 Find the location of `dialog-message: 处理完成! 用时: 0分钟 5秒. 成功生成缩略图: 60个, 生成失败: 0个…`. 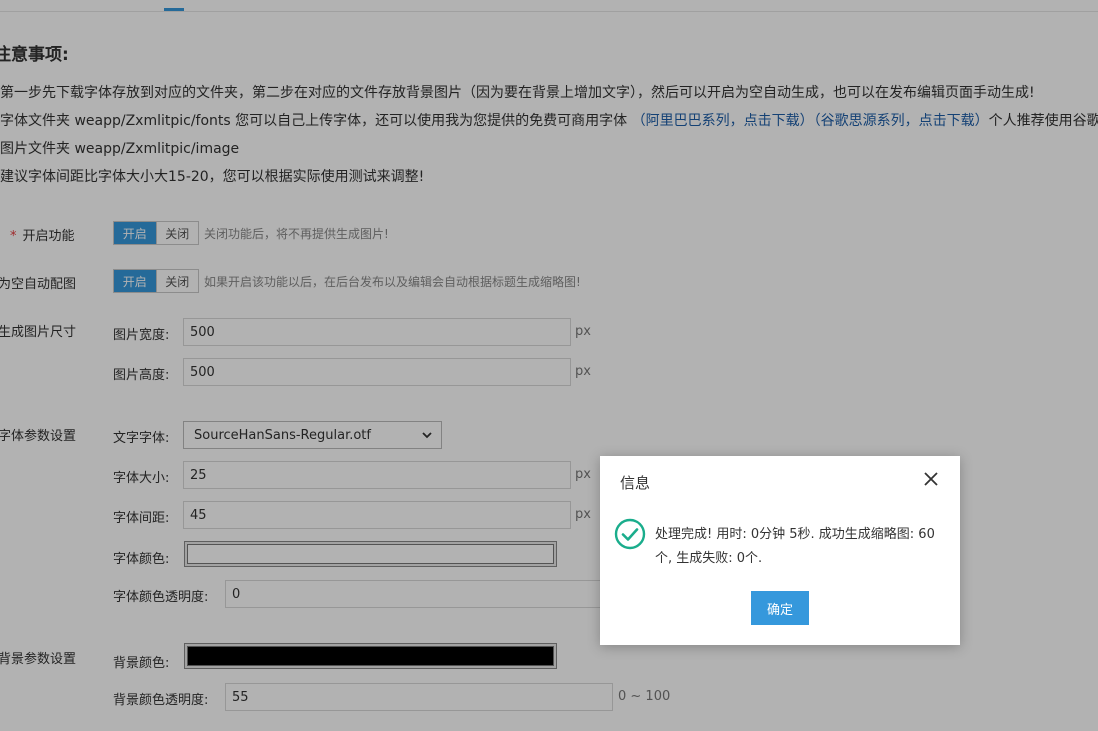

dialog-message: 处理完成! 用时: 0分钟 5秒. 成功生成缩略图: 60个, 生成失败: 0个… is located at coordinates (795, 546).